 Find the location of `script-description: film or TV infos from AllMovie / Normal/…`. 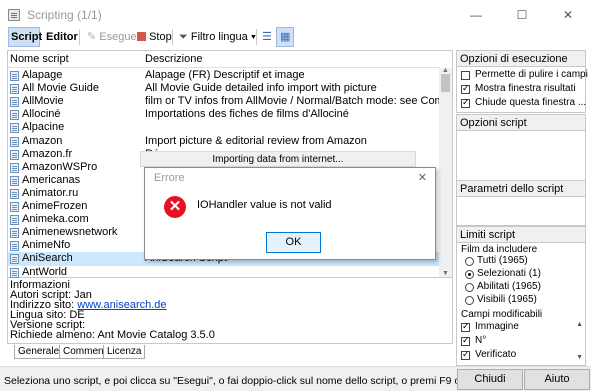

script-description: film or TV infos from AllMovie / Normal/… is located at coordinates (292, 101).